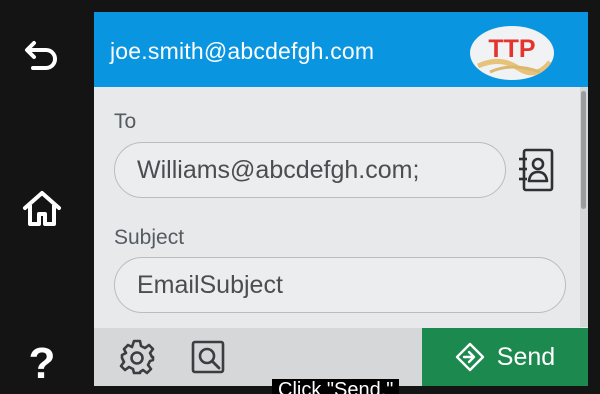 This screenshot has height=394, width=600. Describe the element at coordinates (469, 357) in the screenshot. I see `send-icon` at that location.